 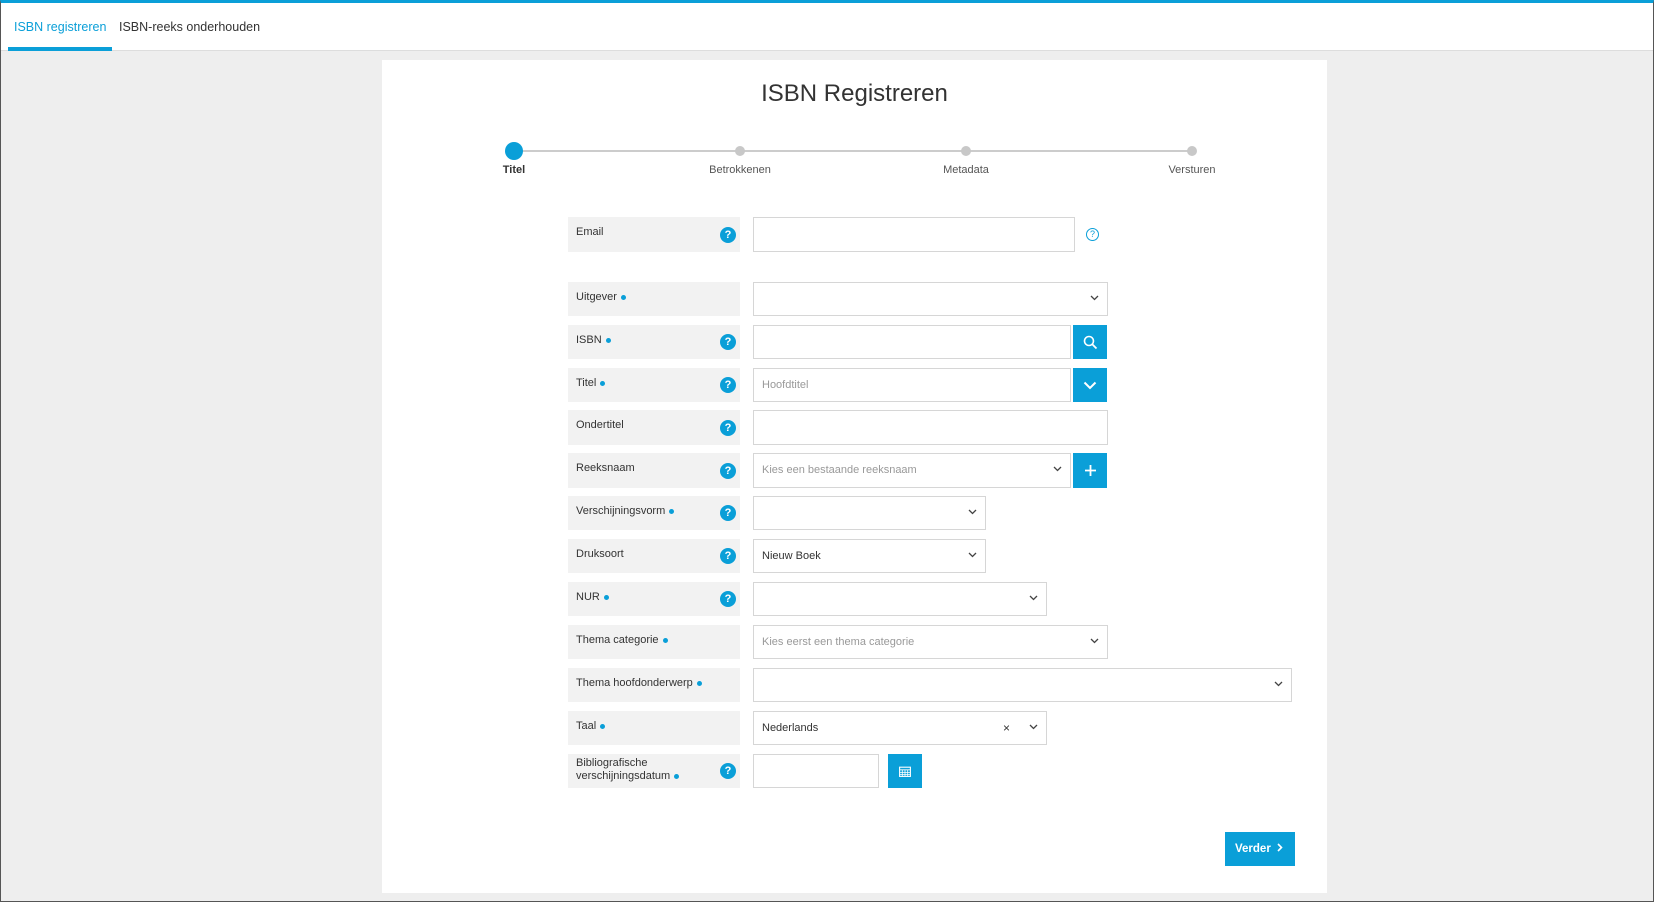 What do you see at coordinates (838, 642) in the screenshot?
I see `thema-categorie-placeholder: Kies eerst een thema categorie` at bounding box center [838, 642].